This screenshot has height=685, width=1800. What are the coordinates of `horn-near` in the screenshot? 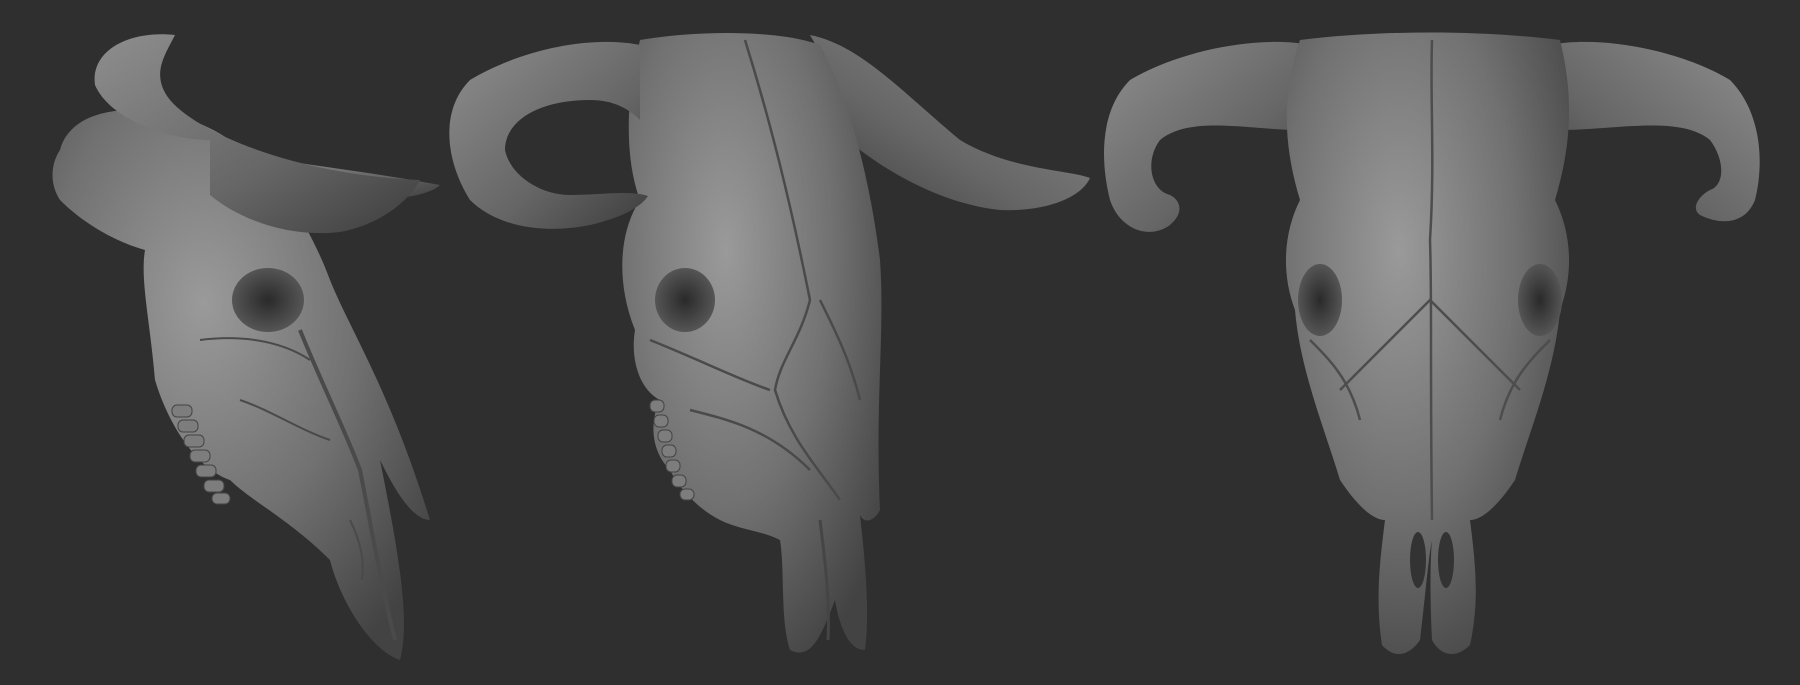 It's located at (548, 135).